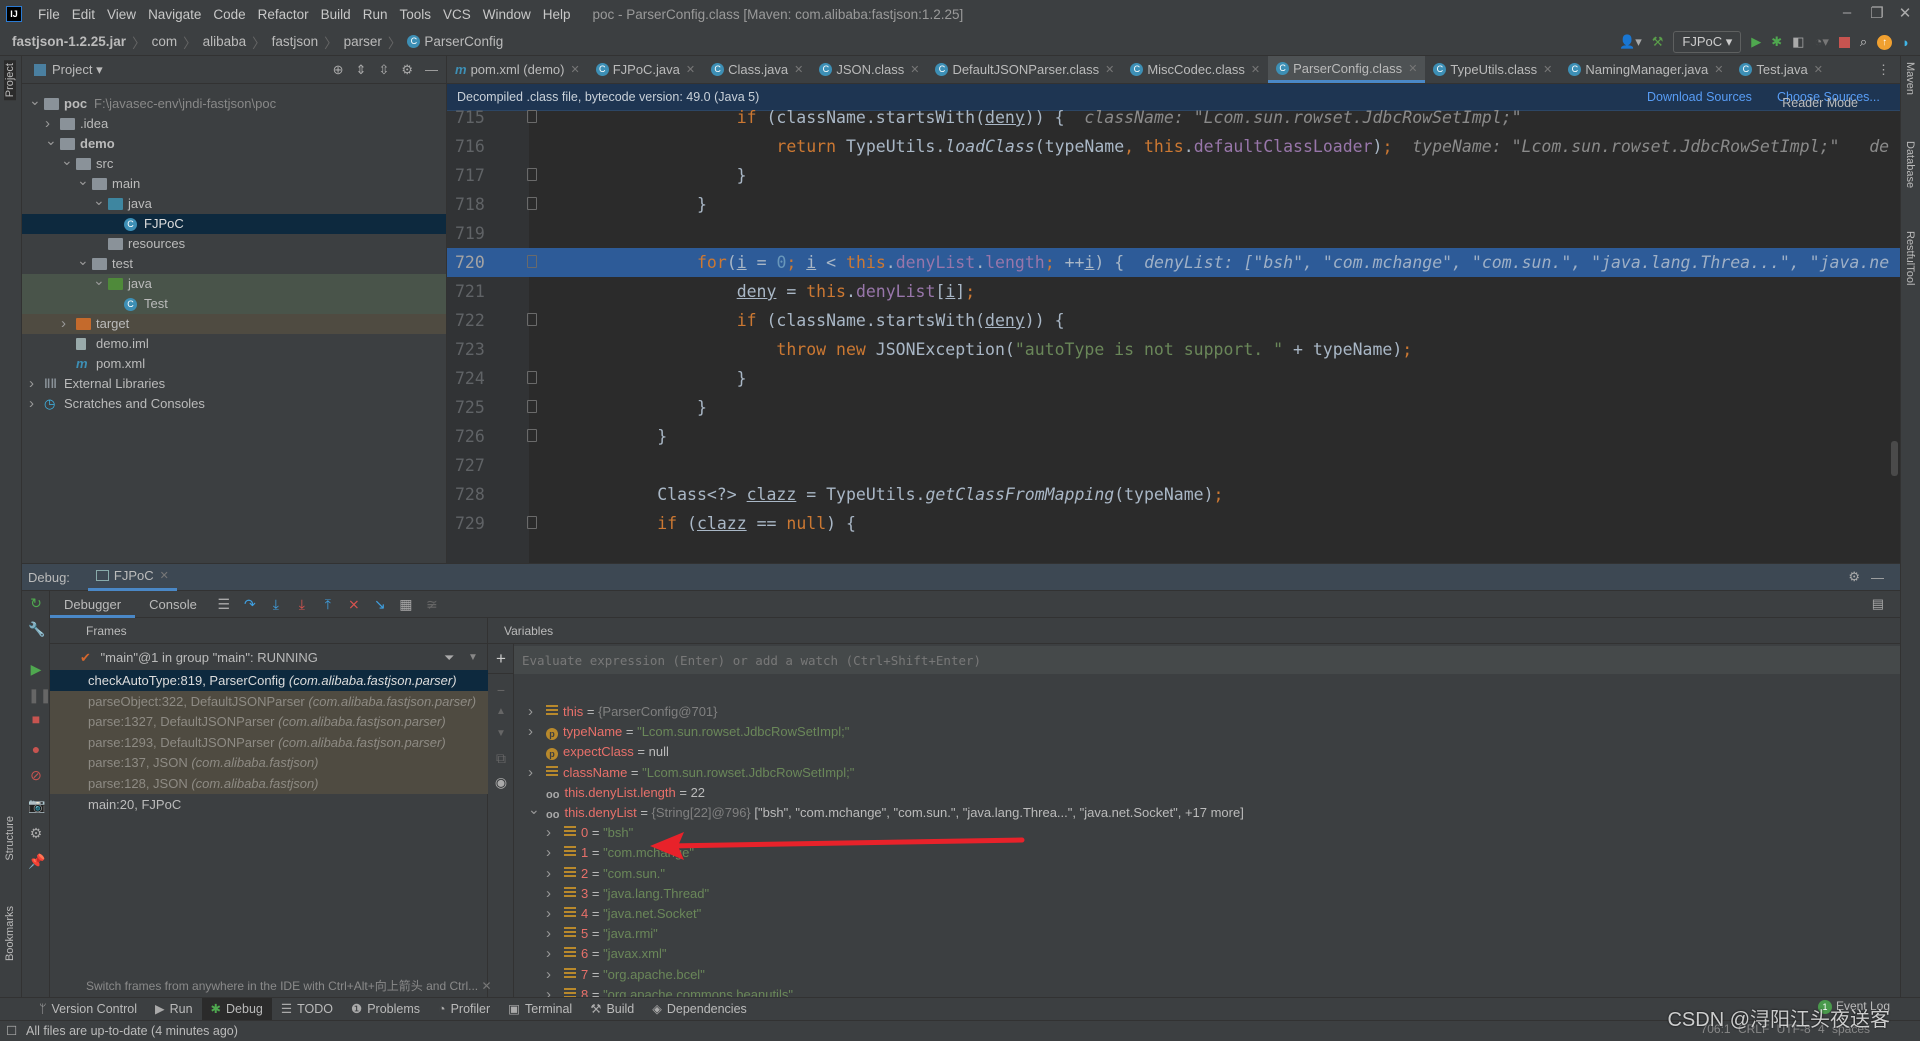 Image resolution: width=1920 pixels, height=1041 pixels. I want to click on expand-all-icon: ⇕, so click(361, 70).